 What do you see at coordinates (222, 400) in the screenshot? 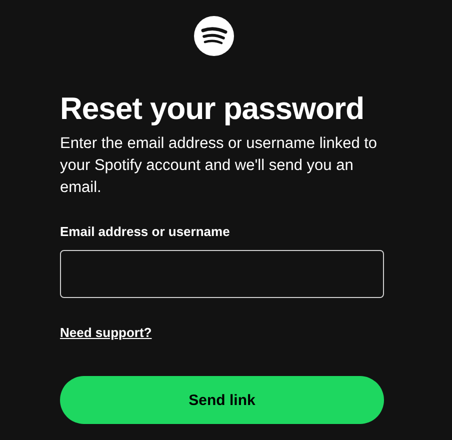
I see `send-link-button: Send link` at bounding box center [222, 400].